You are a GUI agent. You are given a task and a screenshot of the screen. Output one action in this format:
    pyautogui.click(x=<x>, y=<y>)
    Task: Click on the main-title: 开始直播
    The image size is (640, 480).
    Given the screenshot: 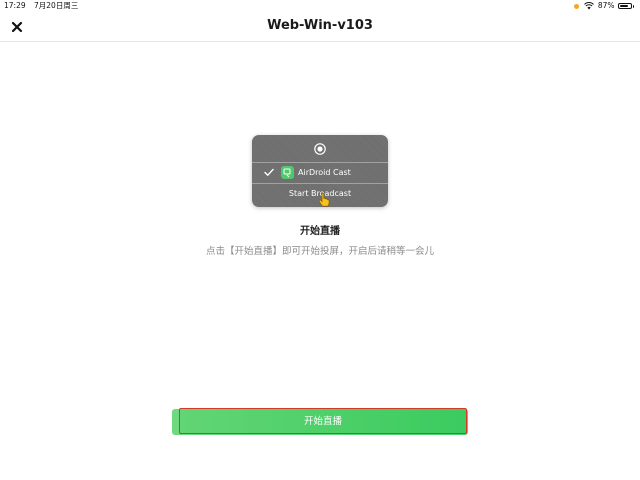 What is the action you would take?
    pyautogui.click(x=320, y=231)
    